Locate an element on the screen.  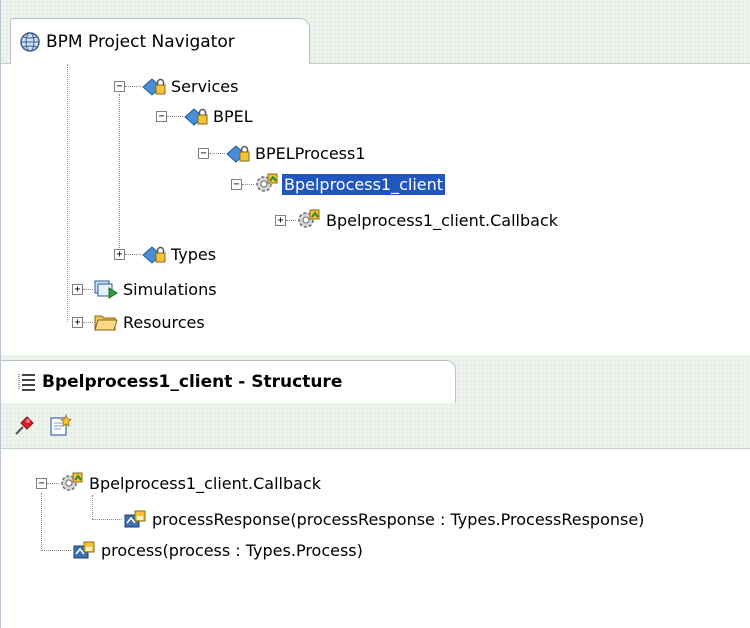
structure-item-label: Bpelprocess1_client.Callback is located at coordinates (205, 483).